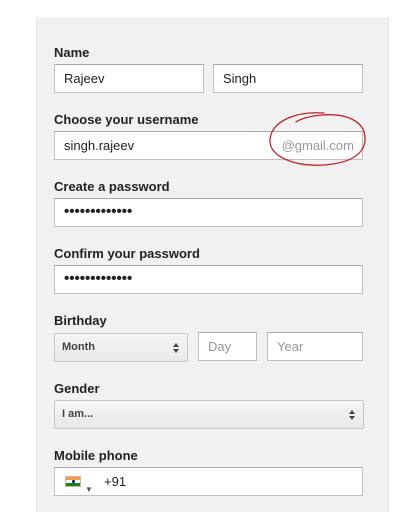 The image size is (405, 512). I want to click on mobile-phone-value: +91, so click(115, 481).